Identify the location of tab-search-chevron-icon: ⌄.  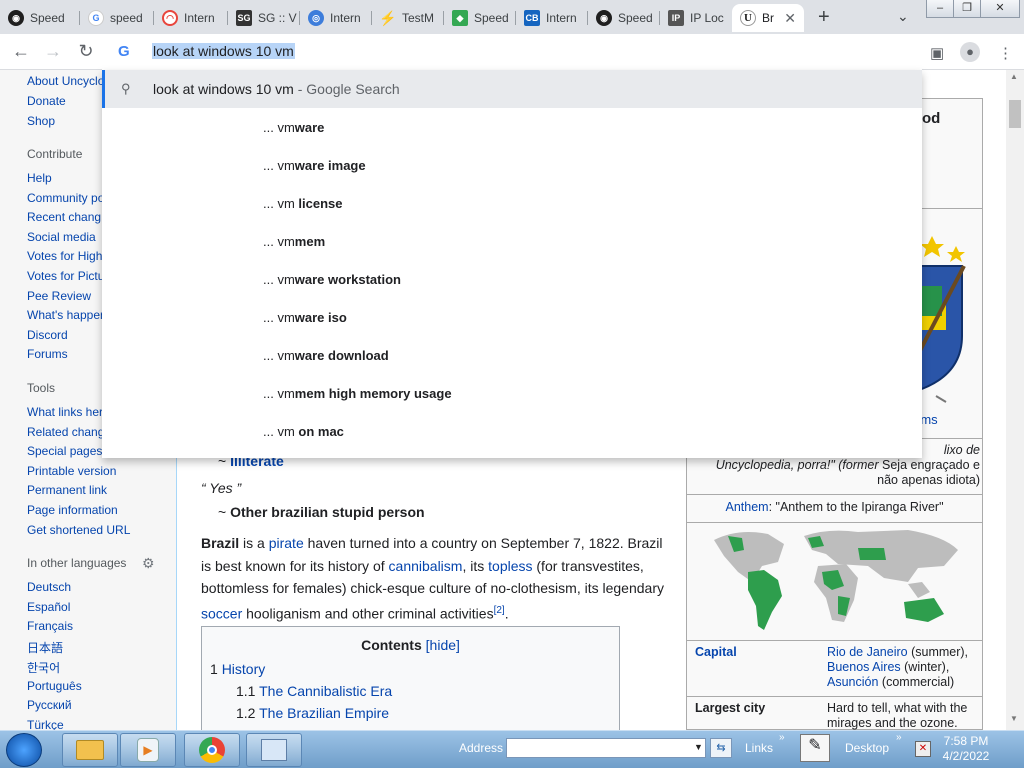
(903, 16).